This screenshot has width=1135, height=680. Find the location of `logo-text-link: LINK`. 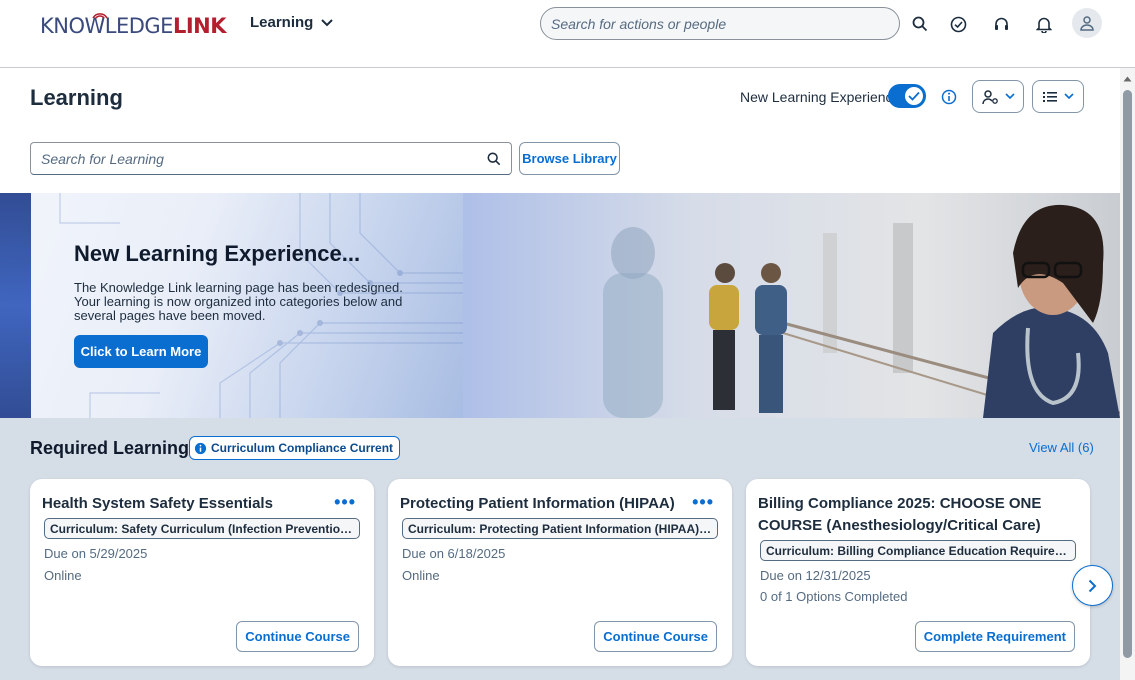

logo-text-link: LINK is located at coordinates (199, 26).